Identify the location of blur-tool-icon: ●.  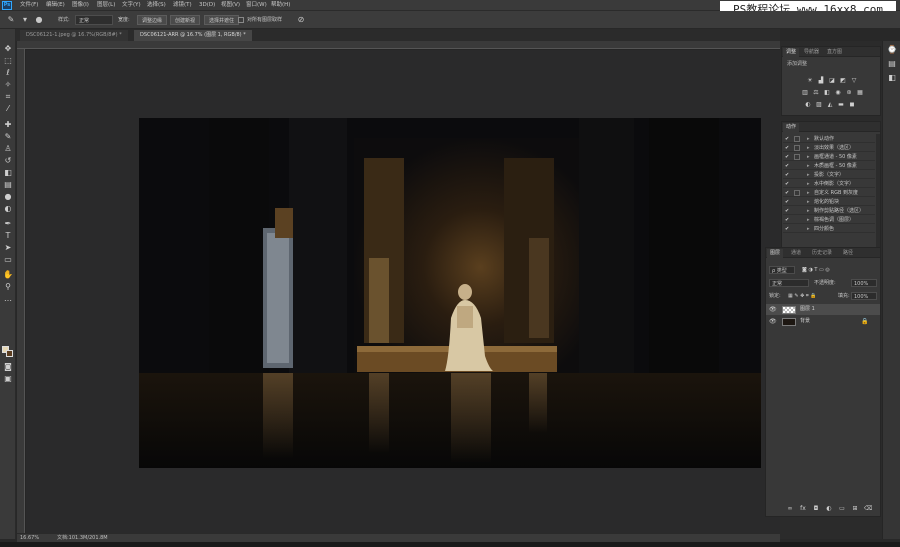
(8, 197).